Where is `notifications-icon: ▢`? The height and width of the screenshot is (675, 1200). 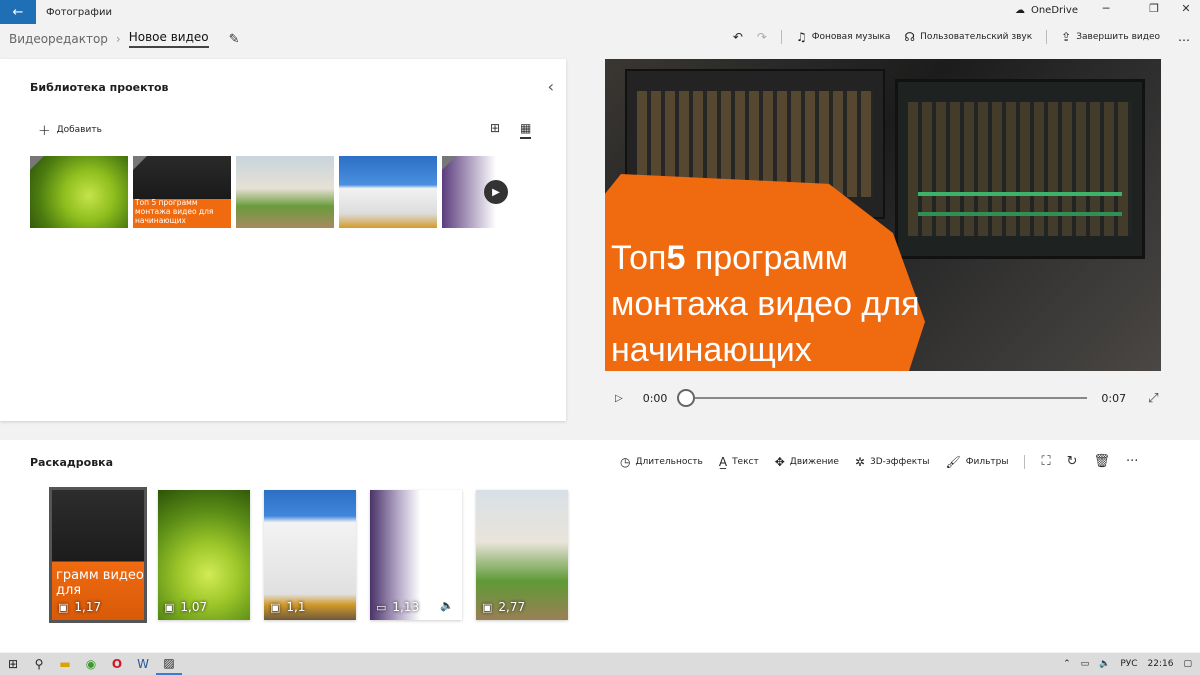
notifications-icon: ▢ is located at coordinates (1187, 664).